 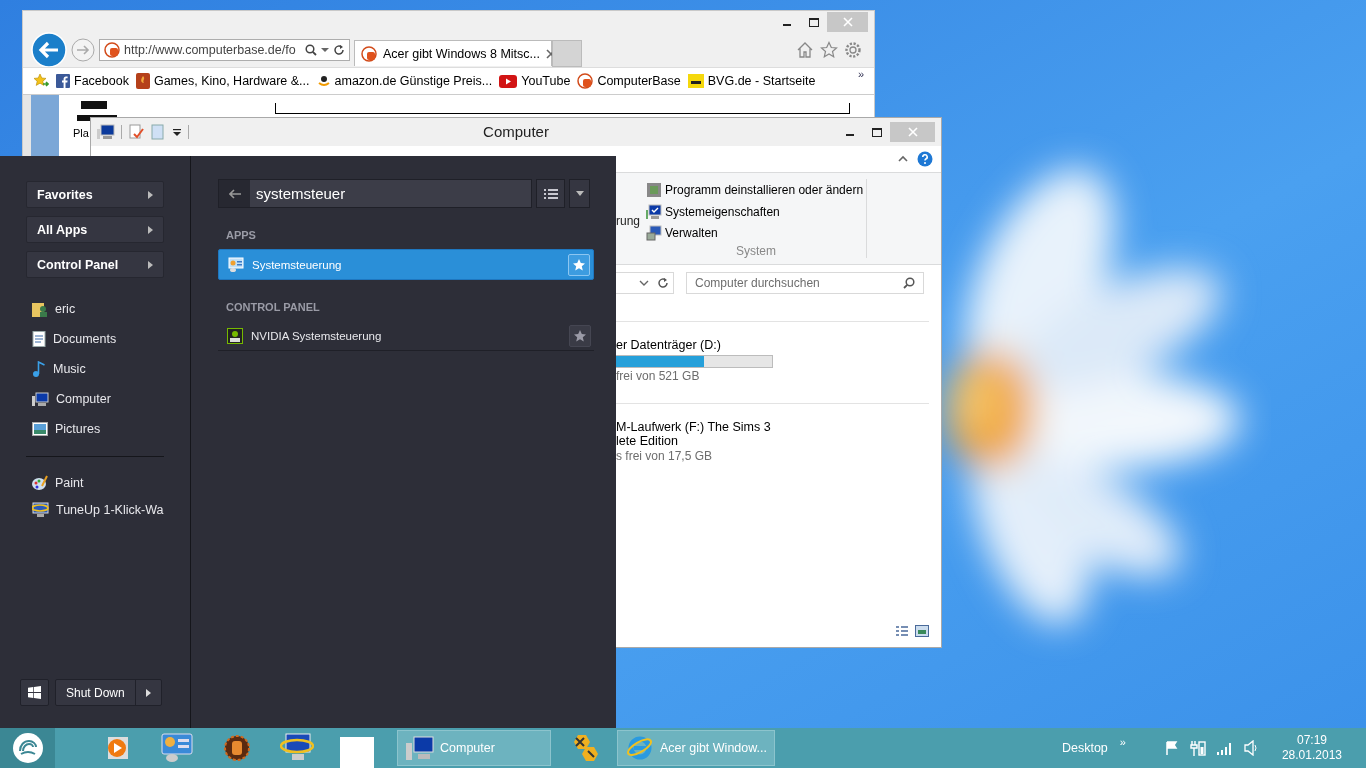 What do you see at coordinates (177, 748) in the screenshot?
I see `control-panel-icon` at bounding box center [177, 748].